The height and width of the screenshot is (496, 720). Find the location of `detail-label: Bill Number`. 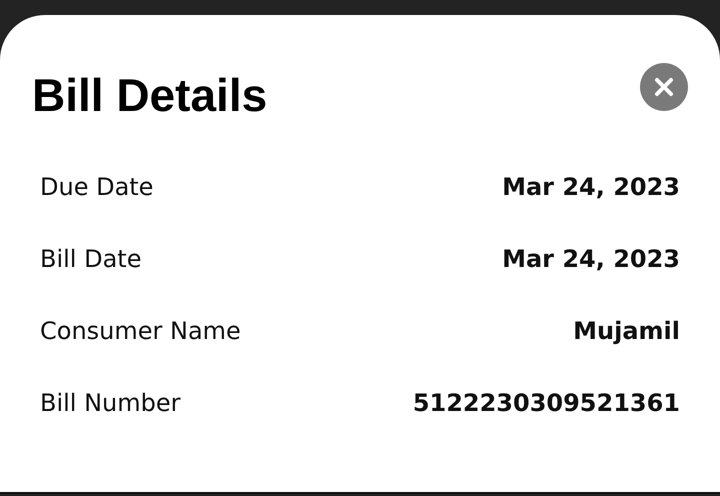

detail-label: Bill Number is located at coordinates (110, 403).